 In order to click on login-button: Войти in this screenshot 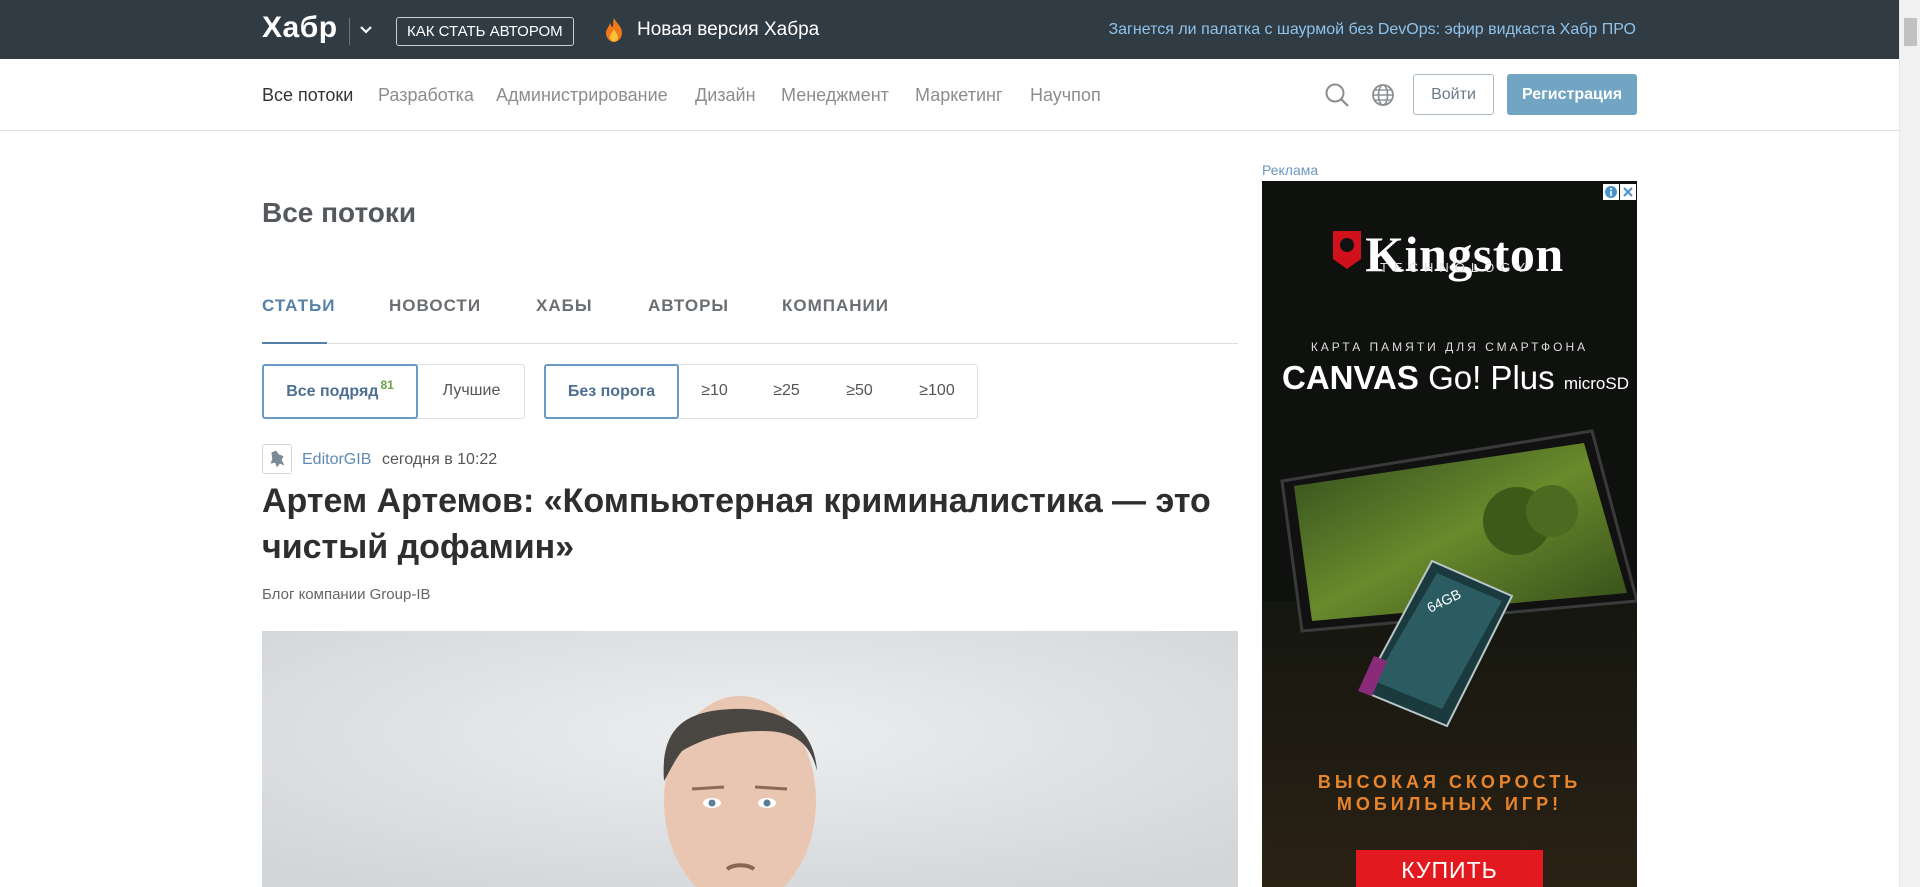, I will do `click(1453, 94)`.